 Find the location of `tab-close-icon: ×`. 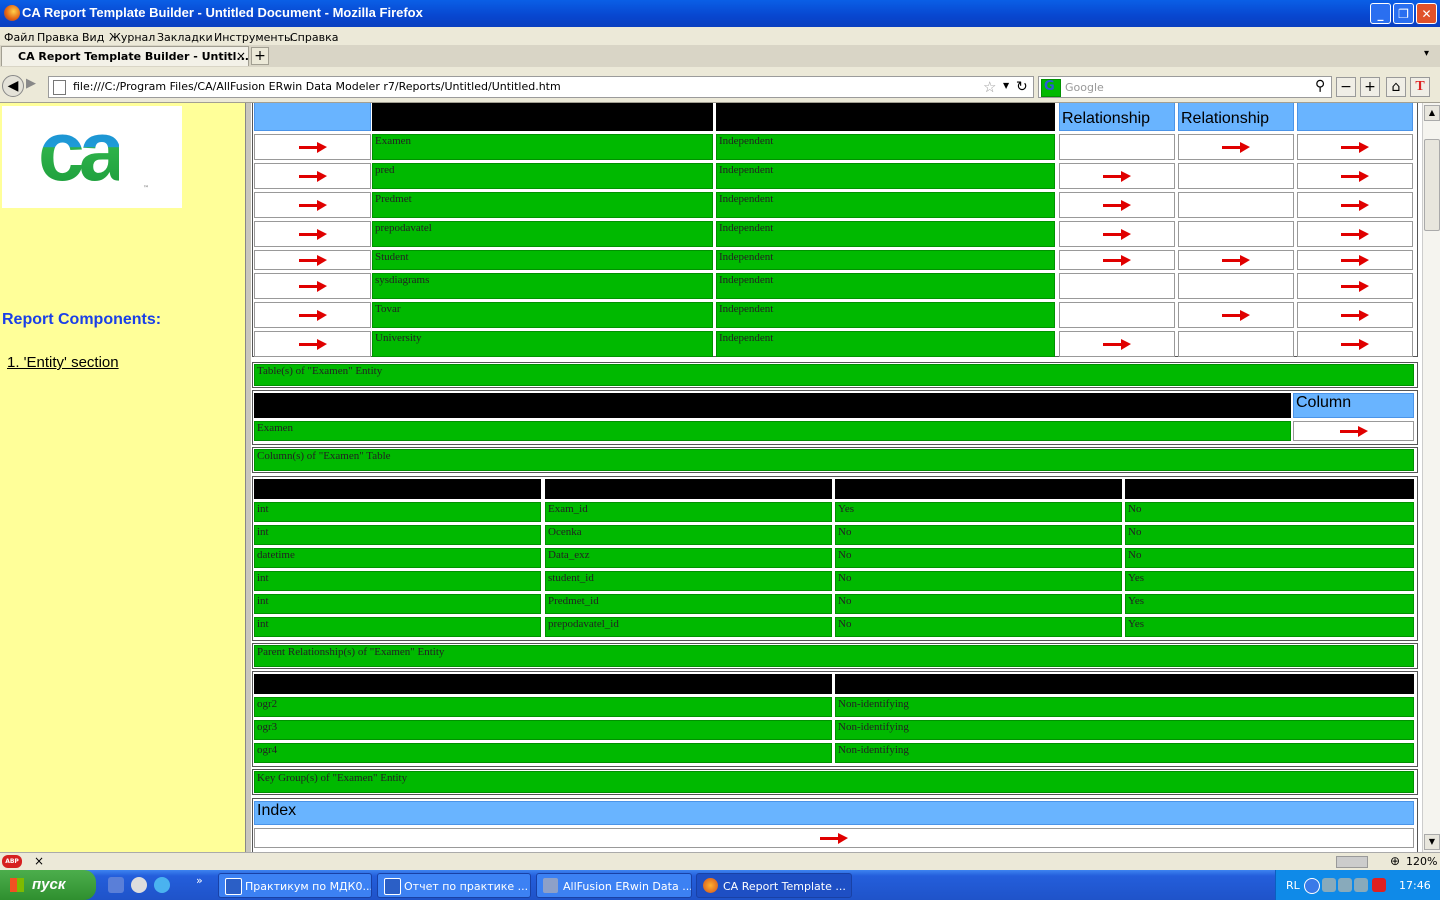

tab-close-icon: × is located at coordinates (241, 56).